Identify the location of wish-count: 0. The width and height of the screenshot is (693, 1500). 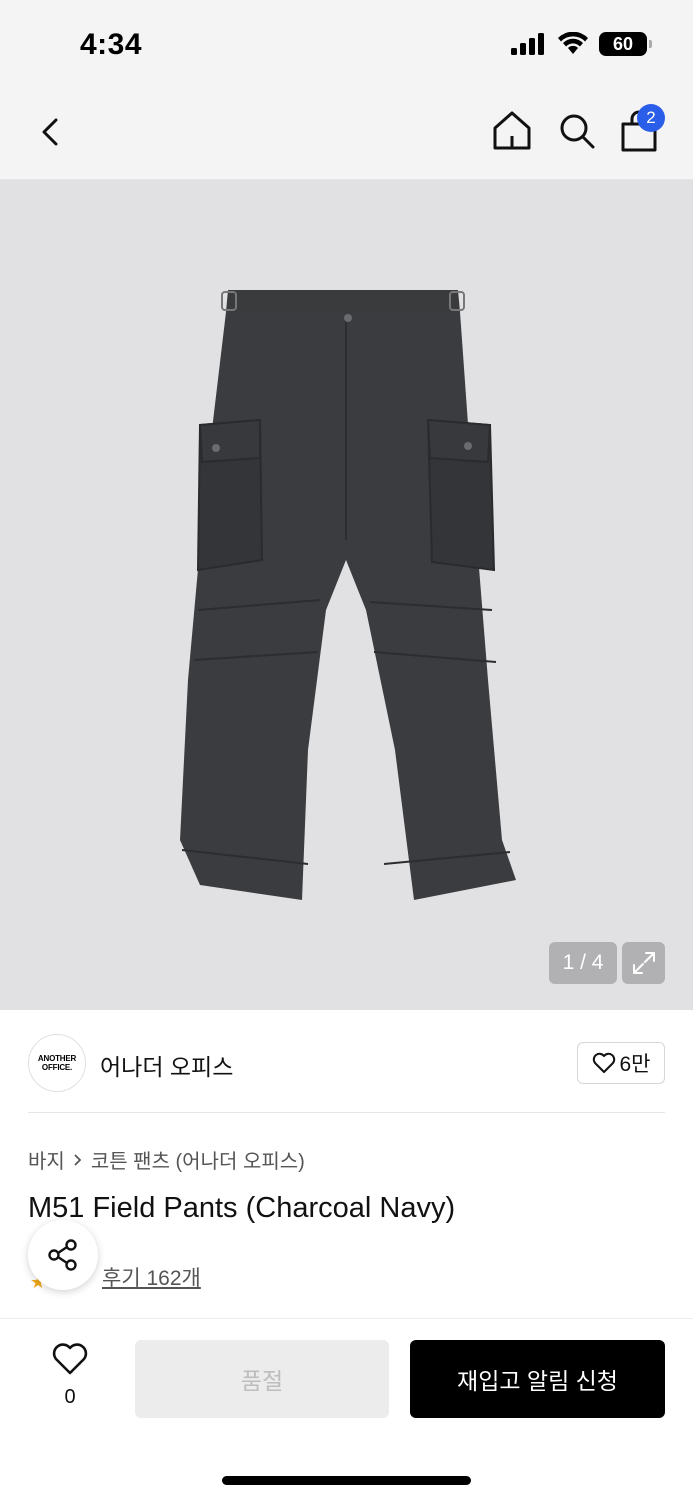
(70, 1397).